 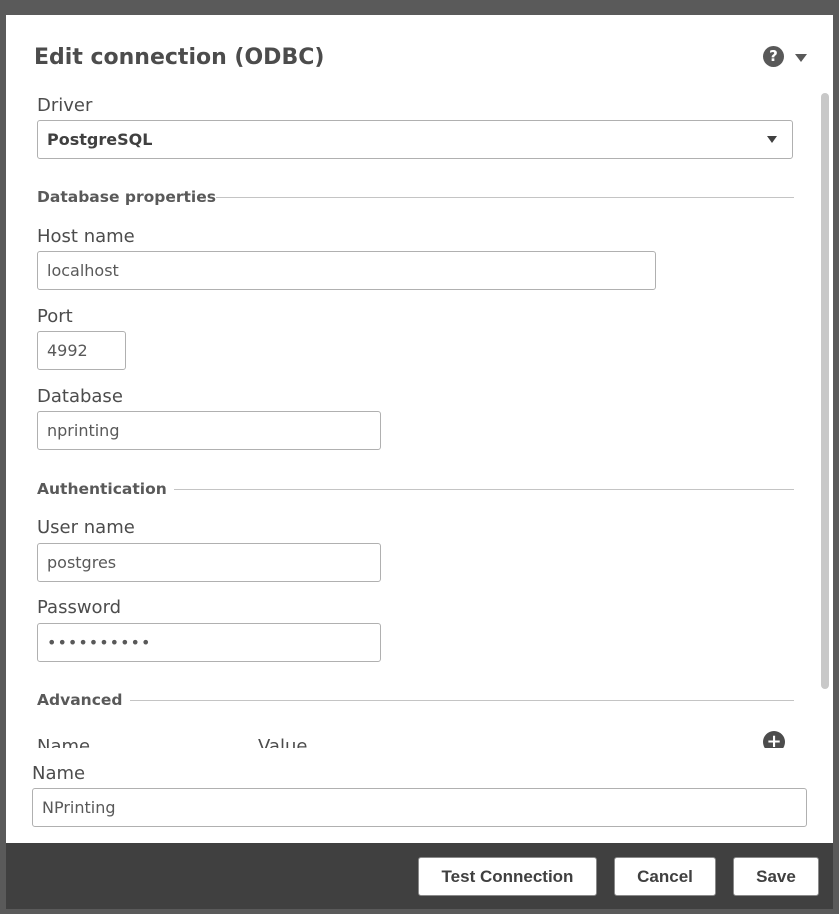 What do you see at coordinates (65, 105) in the screenshot?
I see `driver-label: Driver` at bounding box center [65, 105].